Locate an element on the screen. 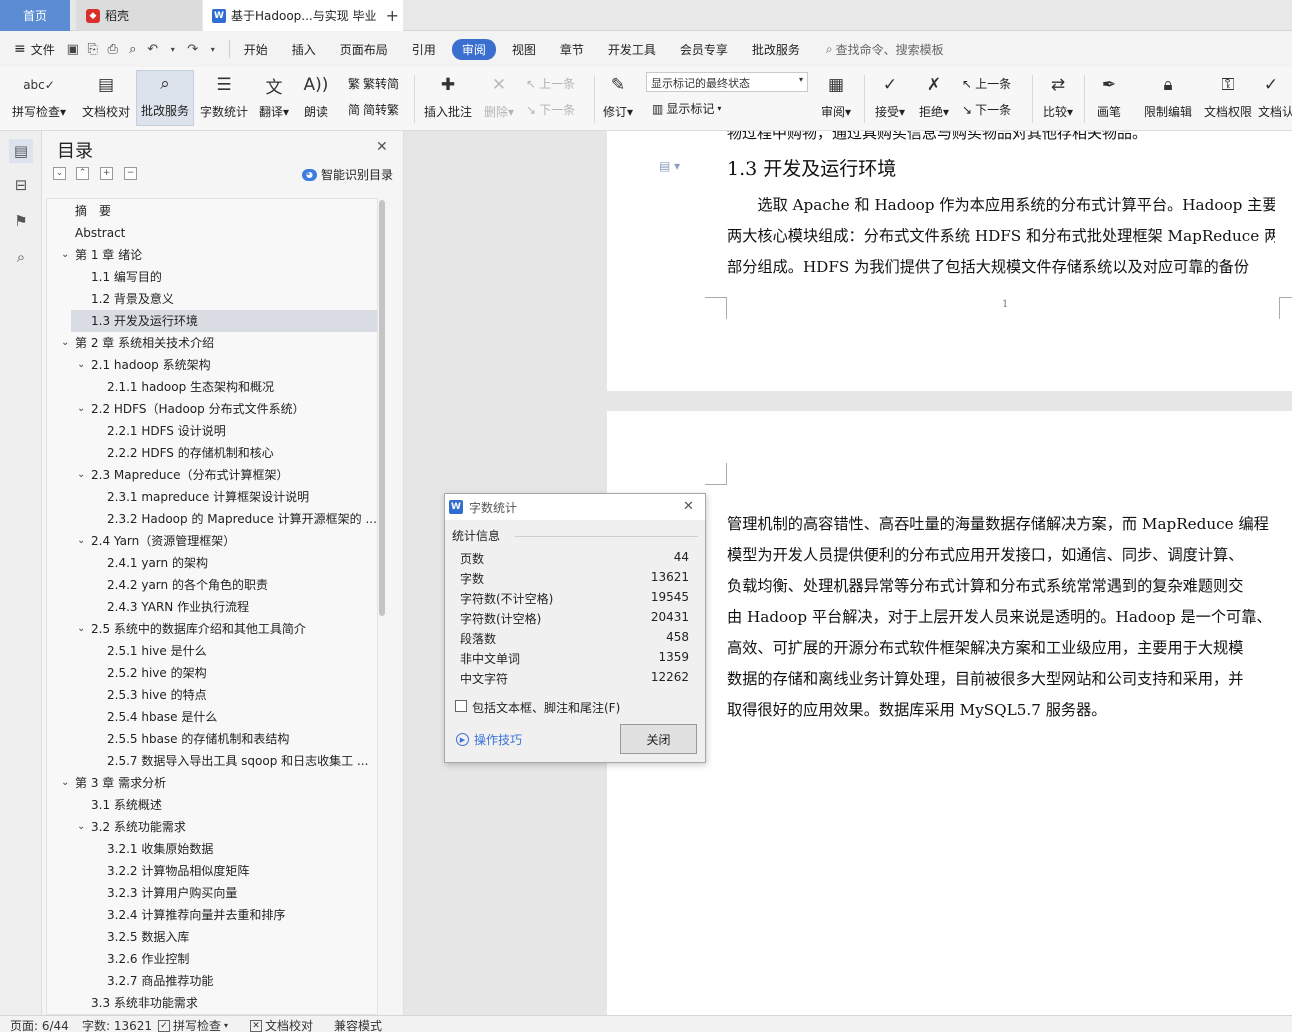 This screenshot has width=1292, height=1032. toc-item: 2.4.2 yarn 的各个角色的职责 is located at coordinates (212, 585).